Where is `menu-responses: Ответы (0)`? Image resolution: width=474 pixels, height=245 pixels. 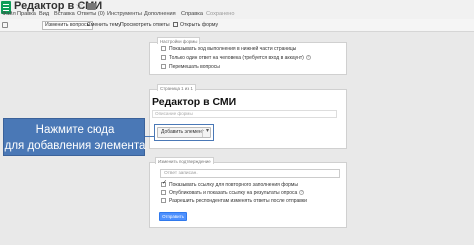
menu-responses: Ответы (0) is located at coordinates (91, 14).